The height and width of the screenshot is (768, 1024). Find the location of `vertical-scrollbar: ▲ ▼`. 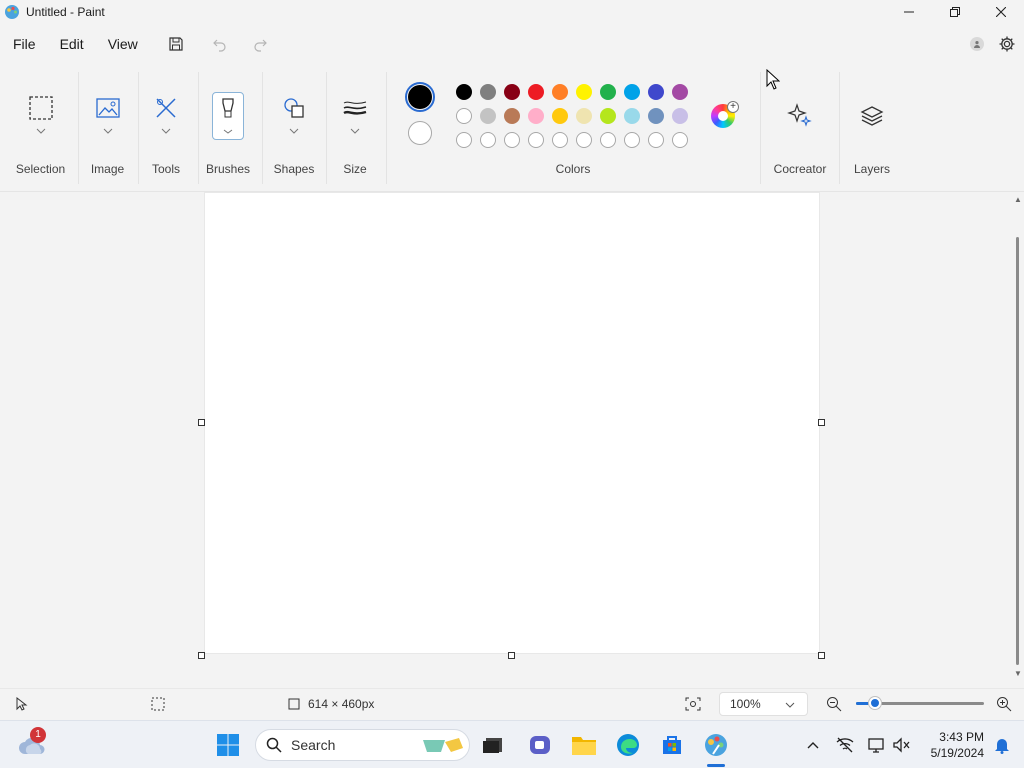

vertical-scrollbar: ▲ ▼ is located at coordinates (1018, 439).